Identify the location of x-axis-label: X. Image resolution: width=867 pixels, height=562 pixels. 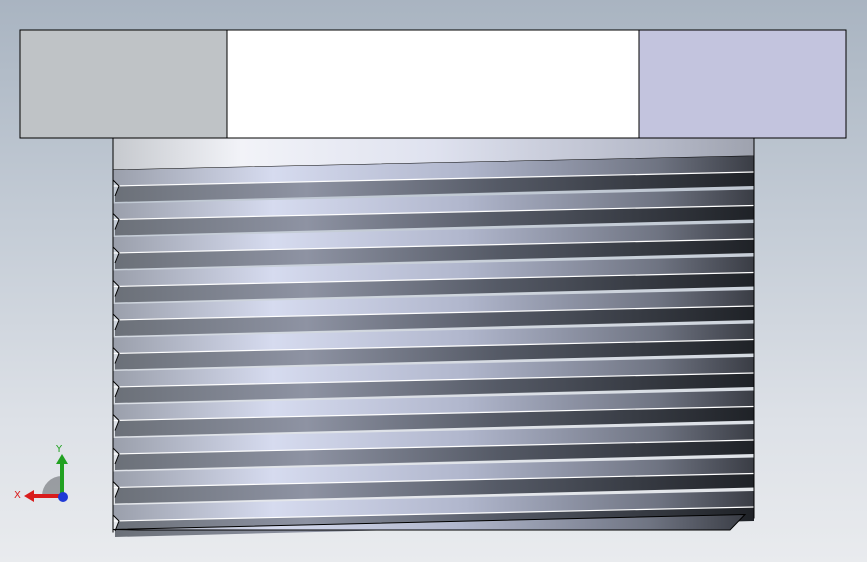
(17, 495).